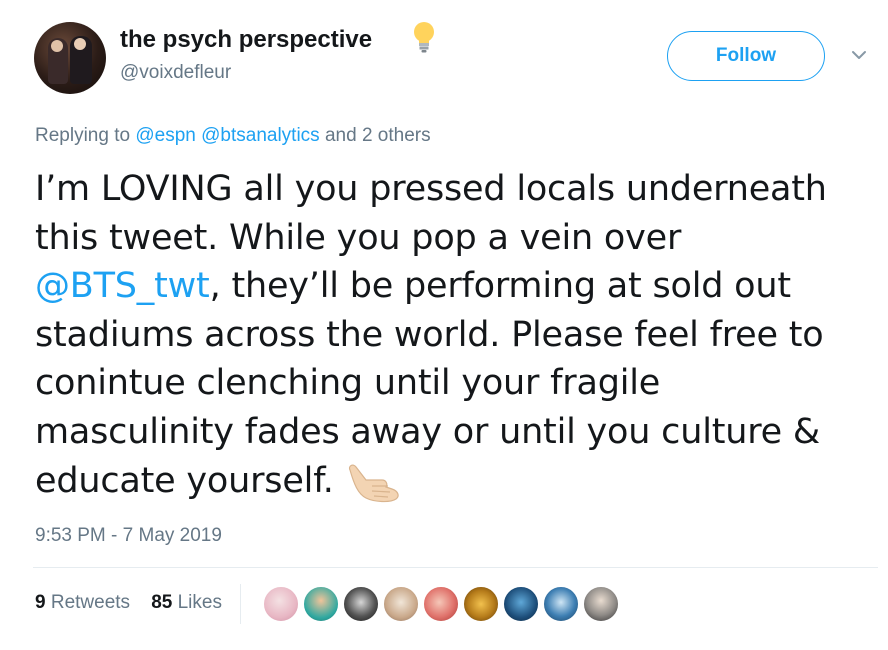 This screenshot has width=888, height=650. I want to click on reply-mention-espn: @espn, so click(165, 135).